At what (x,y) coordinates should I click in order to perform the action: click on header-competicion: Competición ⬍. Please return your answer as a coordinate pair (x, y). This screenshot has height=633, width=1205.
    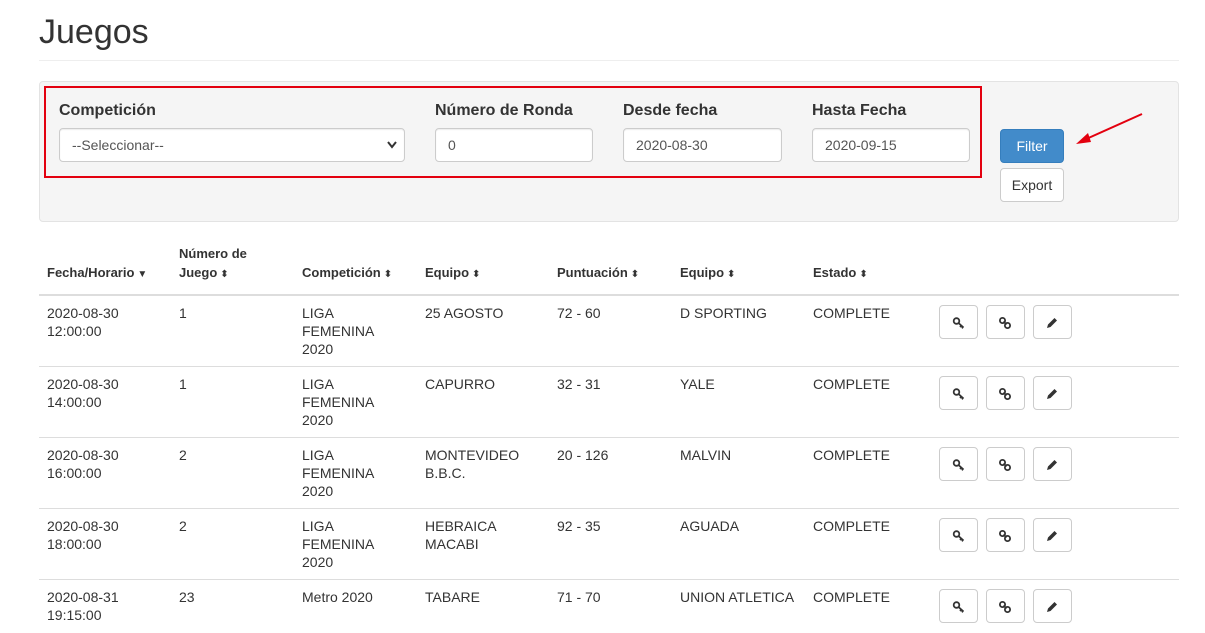
    Looking at the image, I should click on (355, 270).